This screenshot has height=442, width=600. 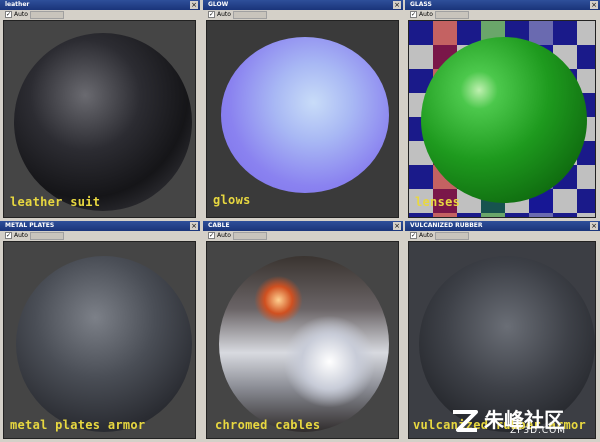 I want to click on material-caption: chromed cables, so click(x=268, y=425).